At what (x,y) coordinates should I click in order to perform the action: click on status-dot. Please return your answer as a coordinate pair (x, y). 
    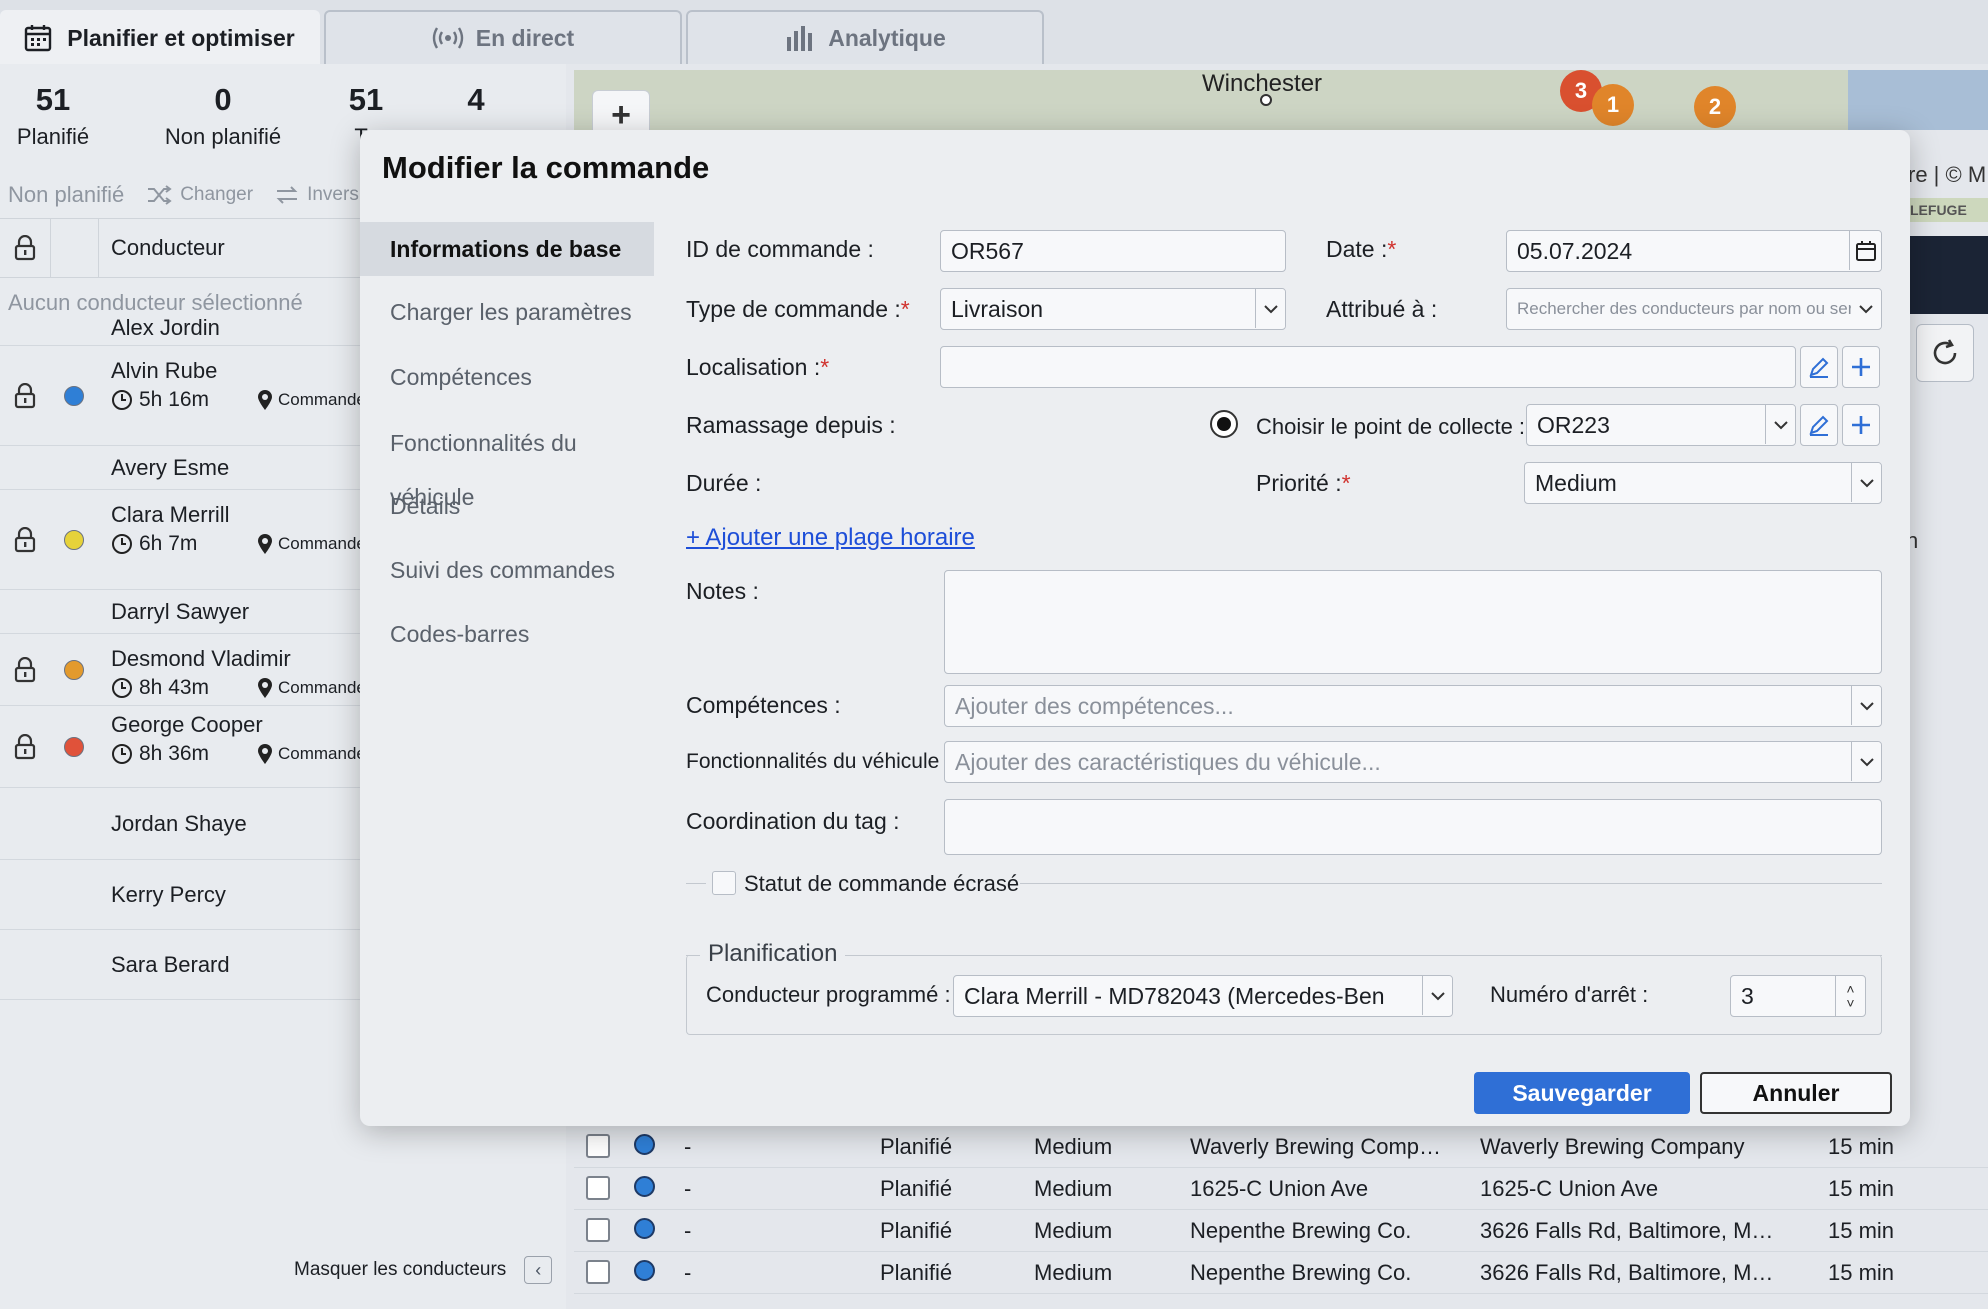
    Looking at the image, I should click on (644, 1228).